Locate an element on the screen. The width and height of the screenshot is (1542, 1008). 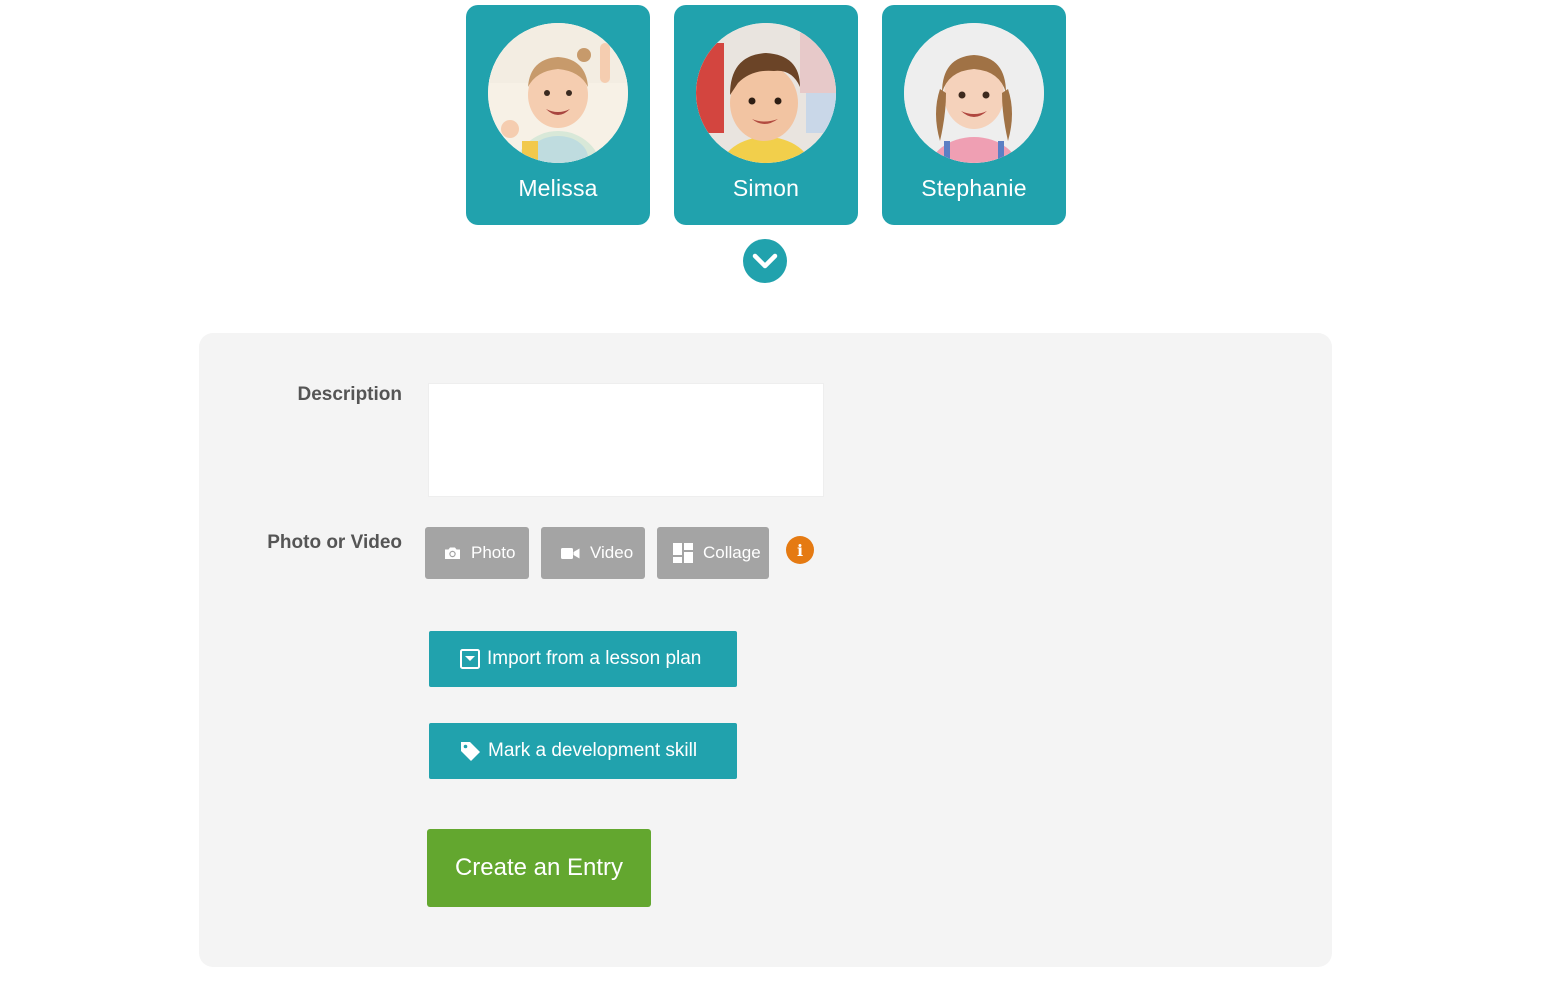
collage-button-label: Collage is located at coordinates (732, 552).